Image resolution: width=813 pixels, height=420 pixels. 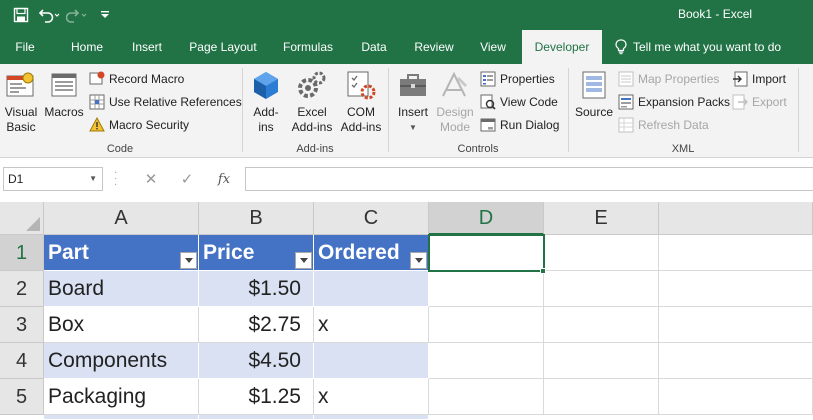 What do you see at coordinates (136, 79) in the screenshot?
I see `record-macro-button: Record Macro` at bounding box center [136, 79].